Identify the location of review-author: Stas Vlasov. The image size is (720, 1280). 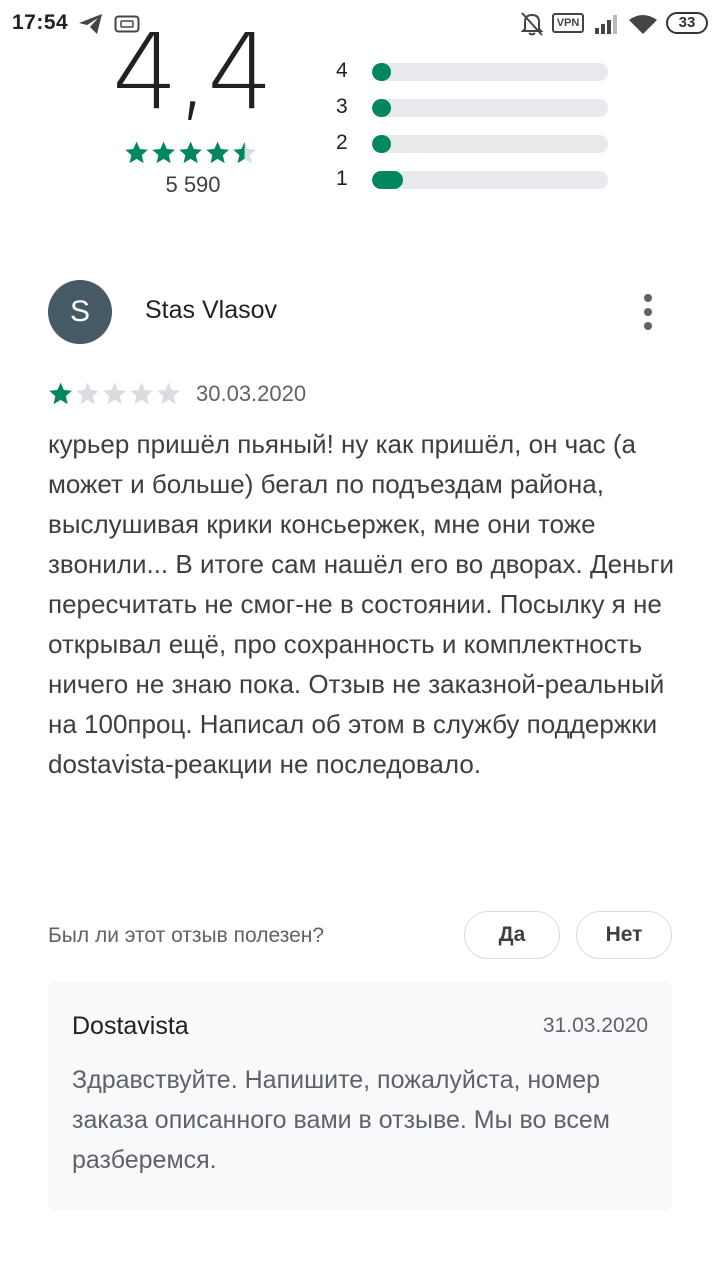
(211, 310).